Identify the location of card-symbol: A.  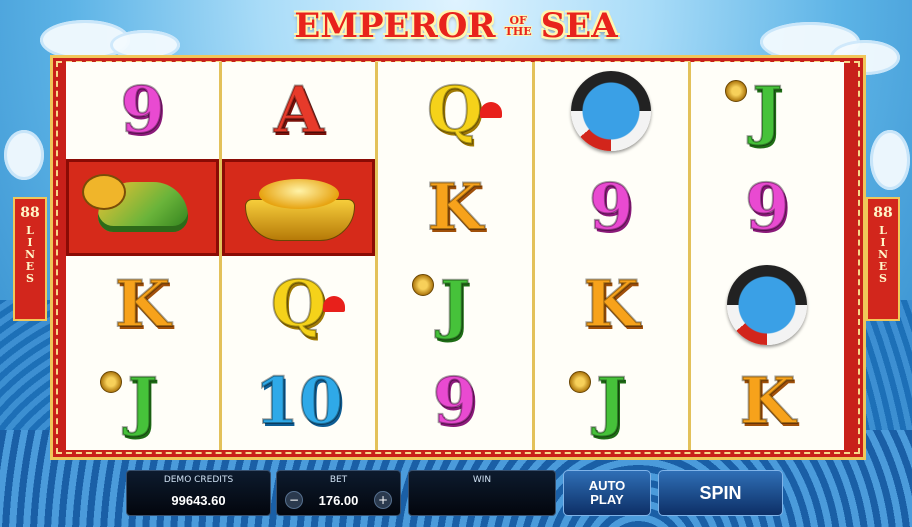
(299, 110).